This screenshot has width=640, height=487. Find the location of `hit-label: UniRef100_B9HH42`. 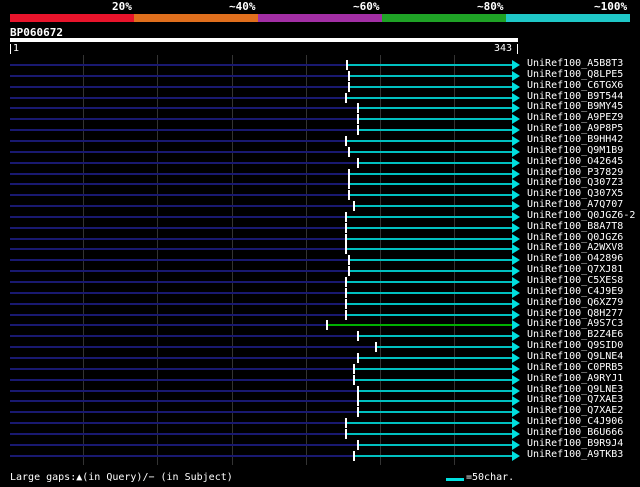

hit-label: UniRef100_B9HH42 is located at coordinates (575, 139).